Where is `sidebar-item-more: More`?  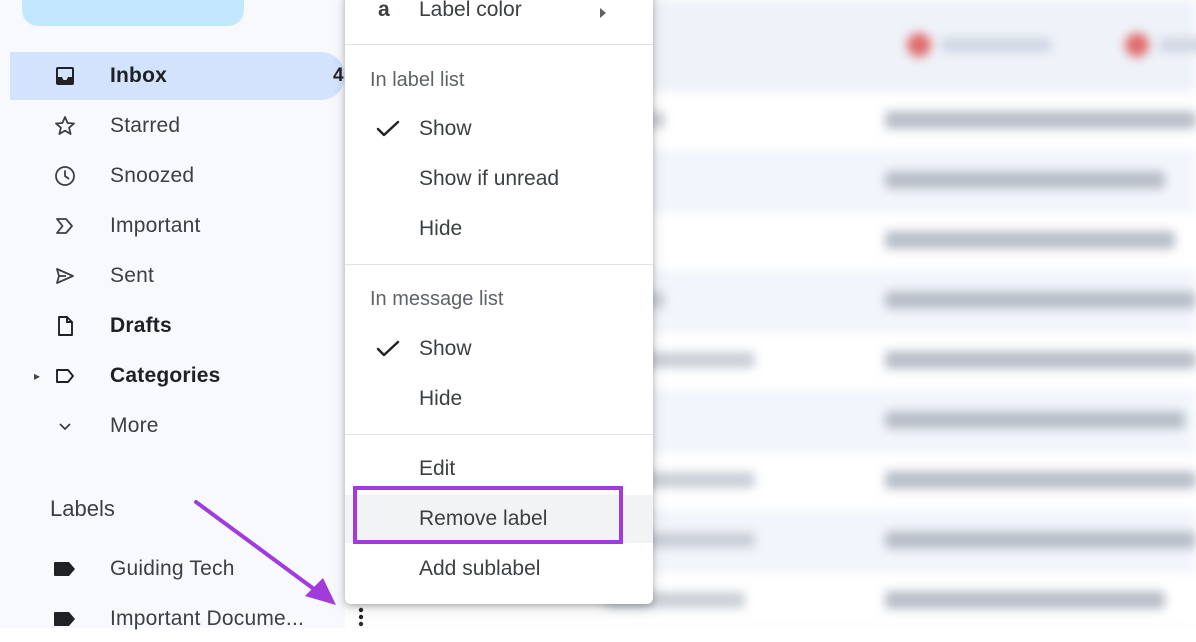
sidebar-item-more: More is located at coordinates (177, 426).